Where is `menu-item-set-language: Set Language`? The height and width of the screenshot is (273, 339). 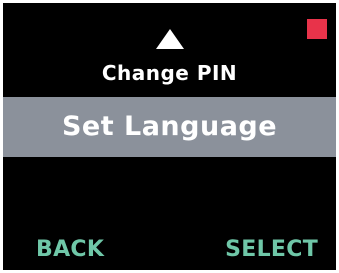 menu-item-set-language: Set Language is located at coordinates (169, 126).